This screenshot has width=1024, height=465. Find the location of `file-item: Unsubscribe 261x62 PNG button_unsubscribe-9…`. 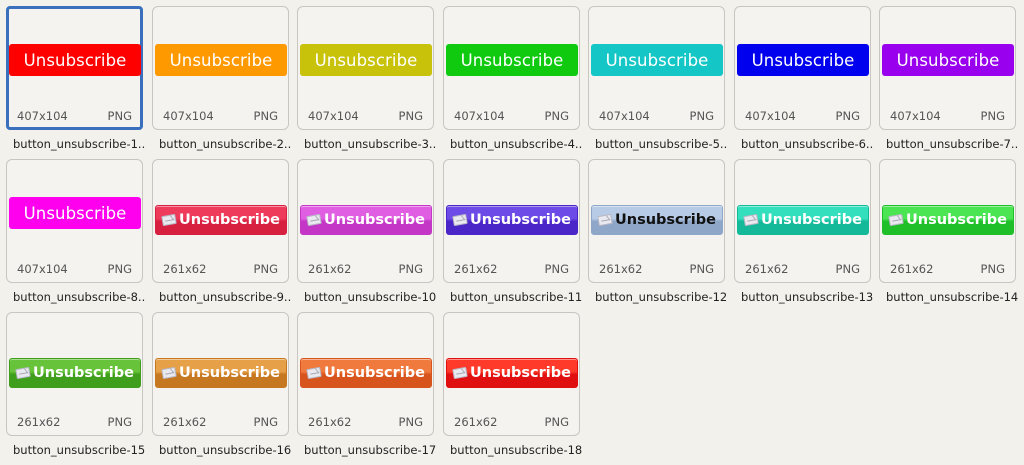

file-item: Unsubscribe 261x62 PNG button_unsubscribe-9… is located at coordinates (221, 235).